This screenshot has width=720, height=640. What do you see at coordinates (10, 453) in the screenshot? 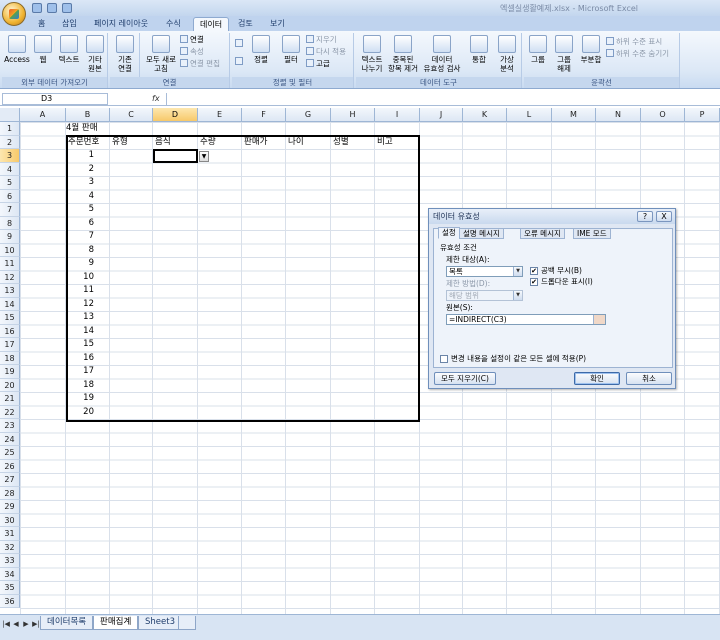
I see `row-header-25: 25` at bounding box center [10, 453].